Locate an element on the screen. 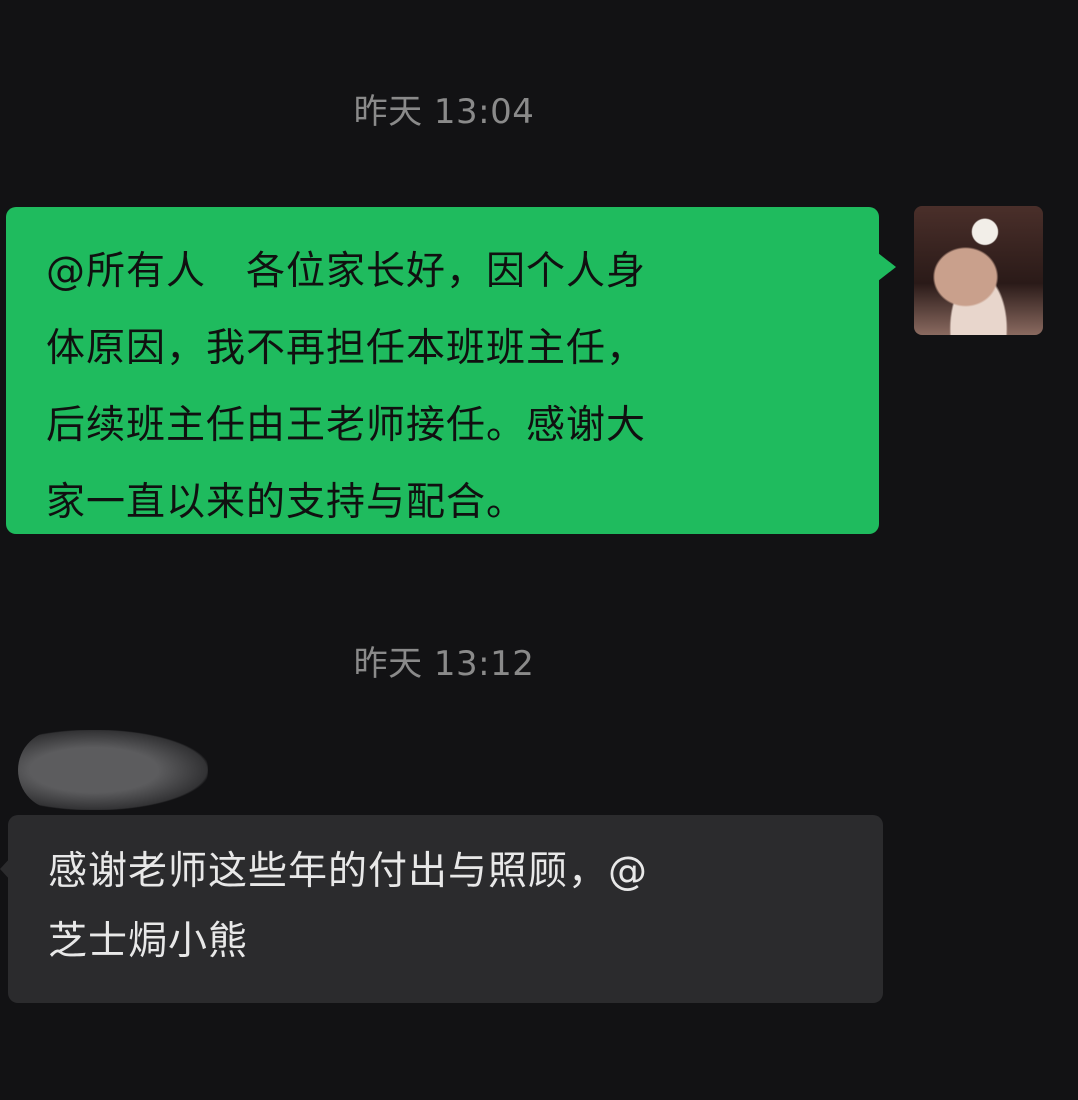  message-text-line: 后续班主任由王老师接任。感谢大 is located at coordinates (346, 425).